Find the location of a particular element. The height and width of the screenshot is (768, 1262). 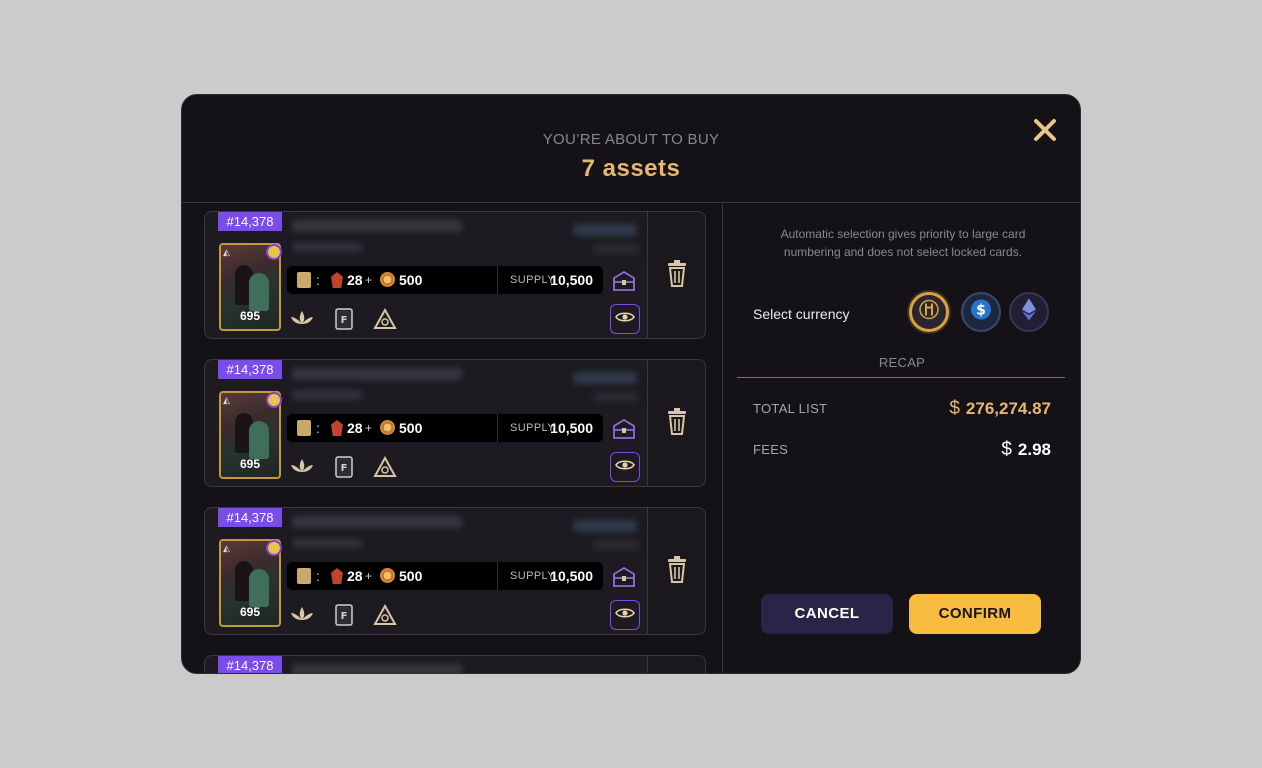

fees-amount: 2.98 is located at coordinates (1034, 449).